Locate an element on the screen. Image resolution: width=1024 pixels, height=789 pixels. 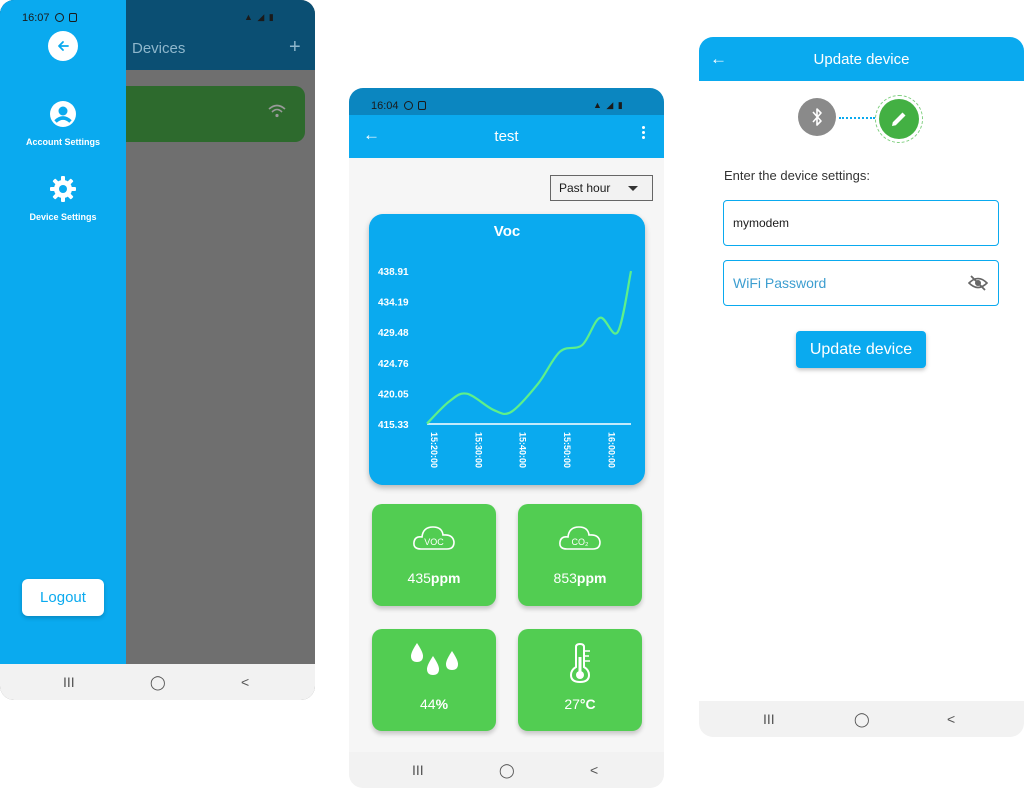
status-time: 16:04 is located at coordinates (385, 106).